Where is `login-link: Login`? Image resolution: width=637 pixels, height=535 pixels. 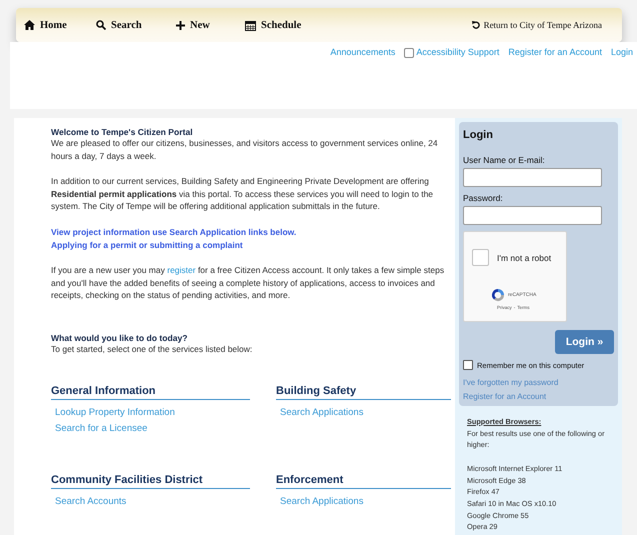 login-link: Login is located at coordinates (621, 78).